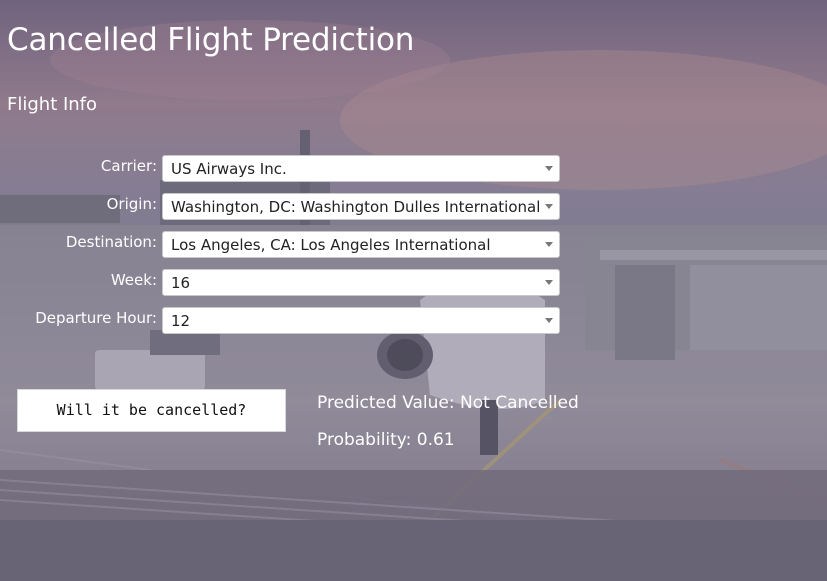  Describe the element at coordinates (133, 280) in the screenshot. I see `week-label: Week:` at that location.